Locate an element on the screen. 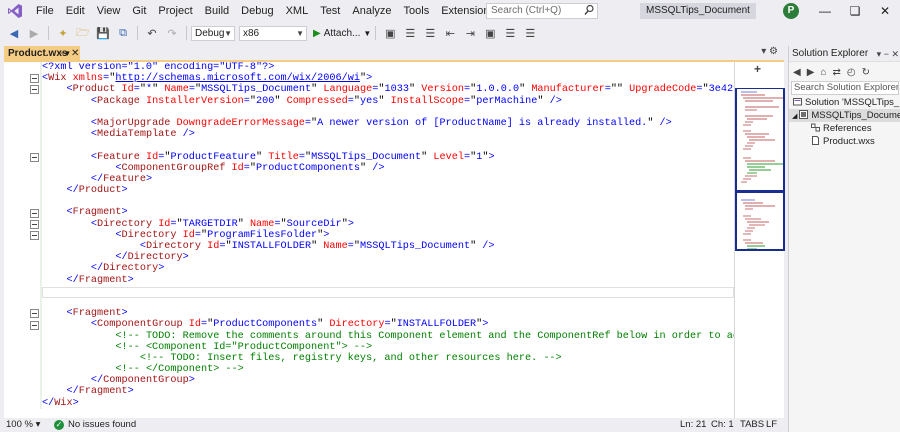 This screenshot has width=900, height=432. solution-configuration-select: Debug ▼ is located at coordinates (213, 33).